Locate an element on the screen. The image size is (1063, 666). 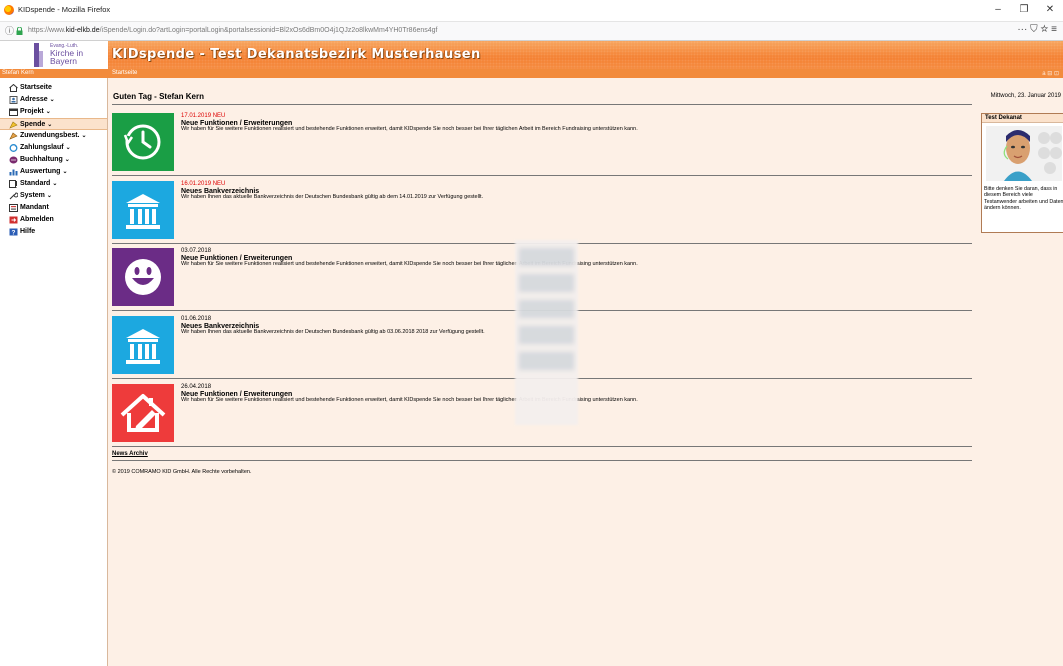
chart-icon is located at coordinates (13, 172).